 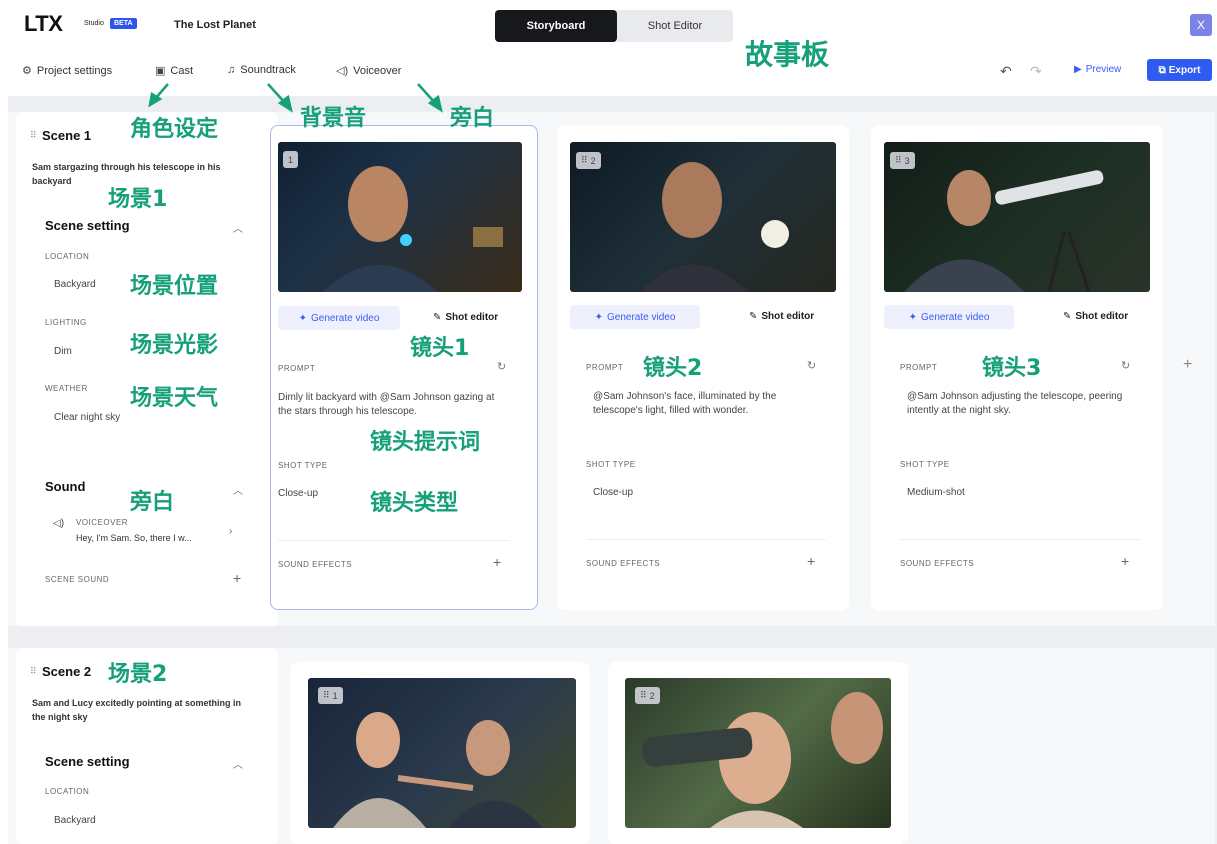 What do you see at coordinates (74, 70) in the screenshot?
I see `project-settings-label: Project settings` at bounding box center [74, 70].